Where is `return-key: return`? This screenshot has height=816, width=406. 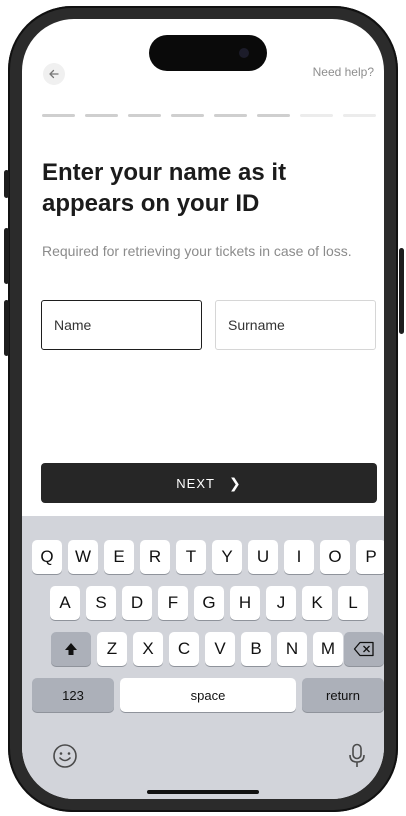
return-key: return is located at coordinates (343, 695).